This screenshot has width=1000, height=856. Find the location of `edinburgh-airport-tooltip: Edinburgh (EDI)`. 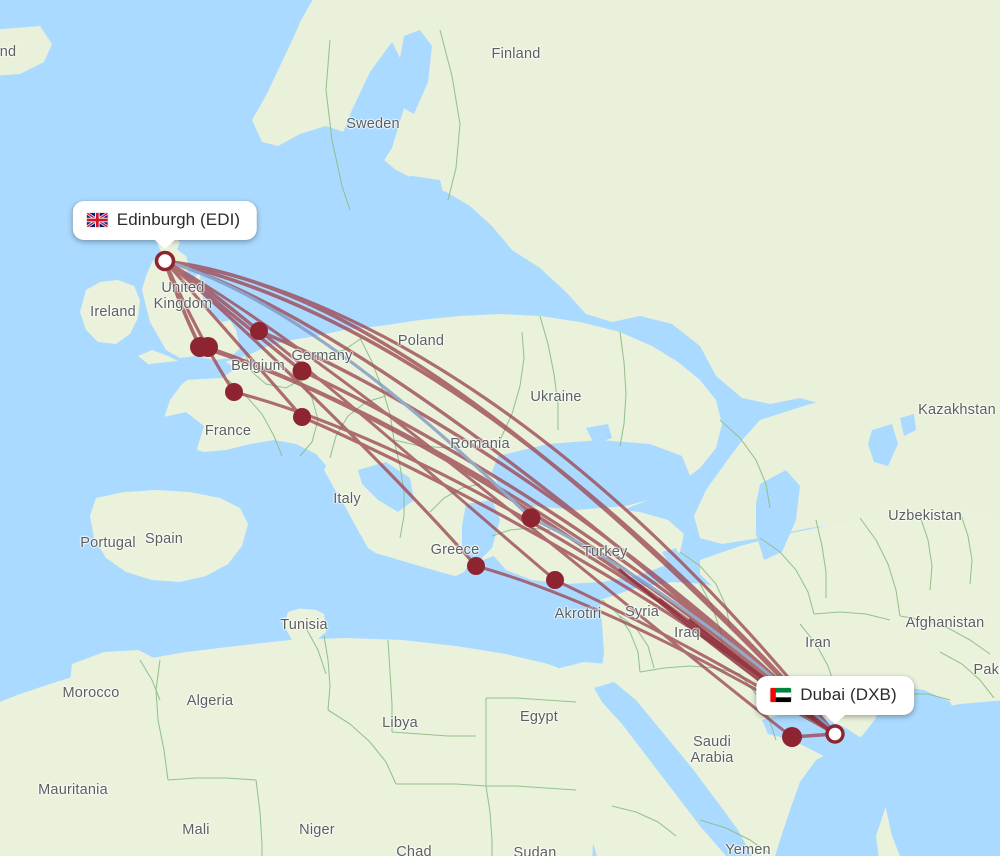

edinburgh-airport-tooltip: Edinburgh (EDI) is located at coordinates (165, 225).